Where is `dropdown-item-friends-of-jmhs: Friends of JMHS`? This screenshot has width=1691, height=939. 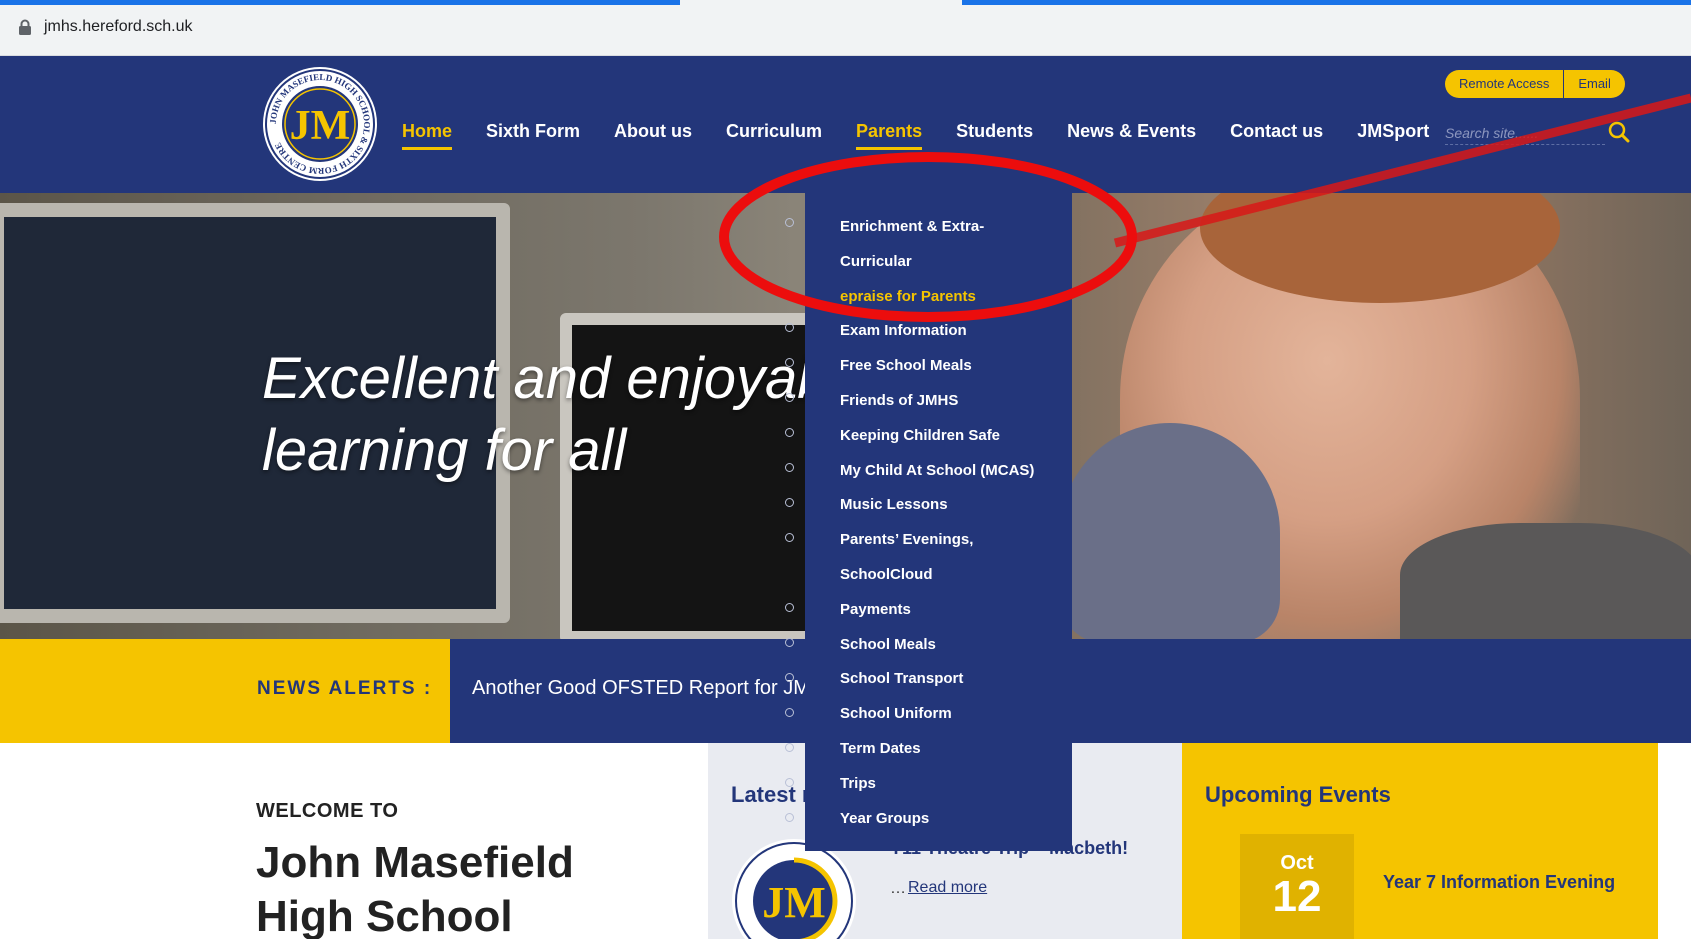
dropdown-item-friends-of-jmhs: Friends of JMHS is located at coordinates (955, 401).